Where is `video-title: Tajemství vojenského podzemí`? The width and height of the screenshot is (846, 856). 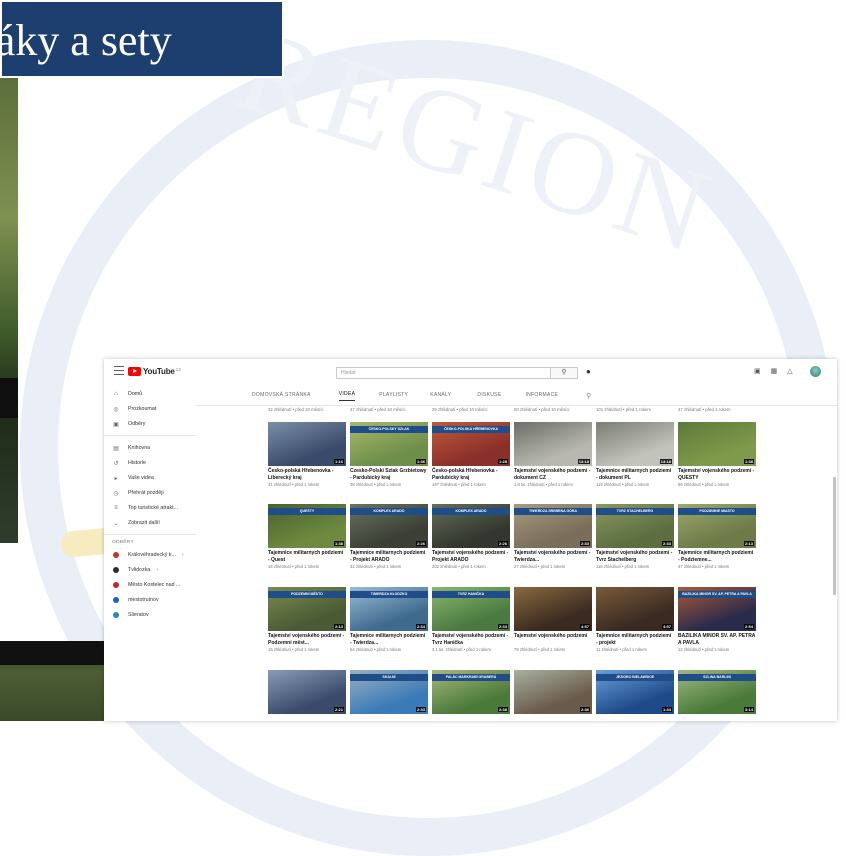
video-title: Tajemství vojenského podzemí is located at coordinates (553, 636).